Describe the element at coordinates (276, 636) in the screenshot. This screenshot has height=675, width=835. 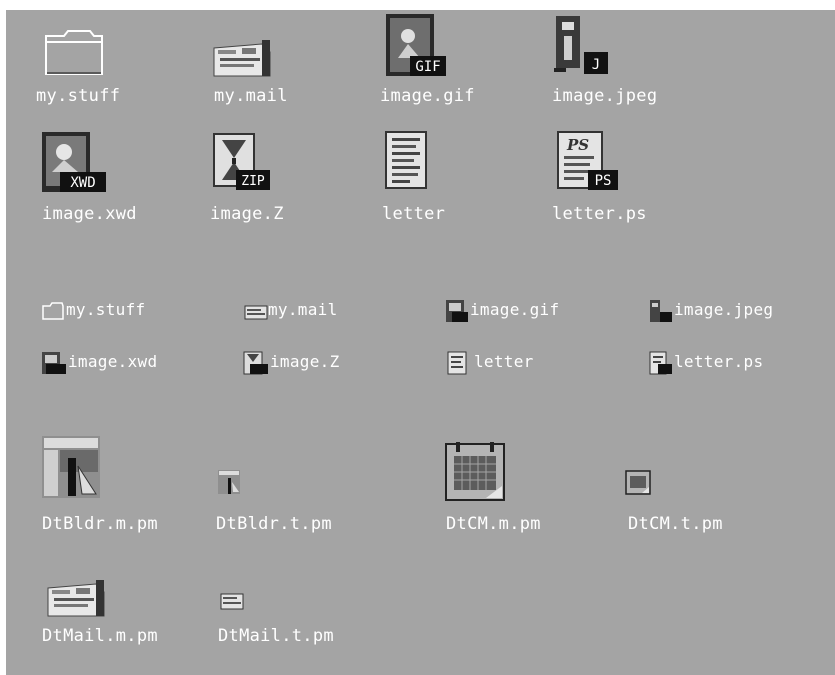
I see `file-label: DtMail.t.pm` at that location.